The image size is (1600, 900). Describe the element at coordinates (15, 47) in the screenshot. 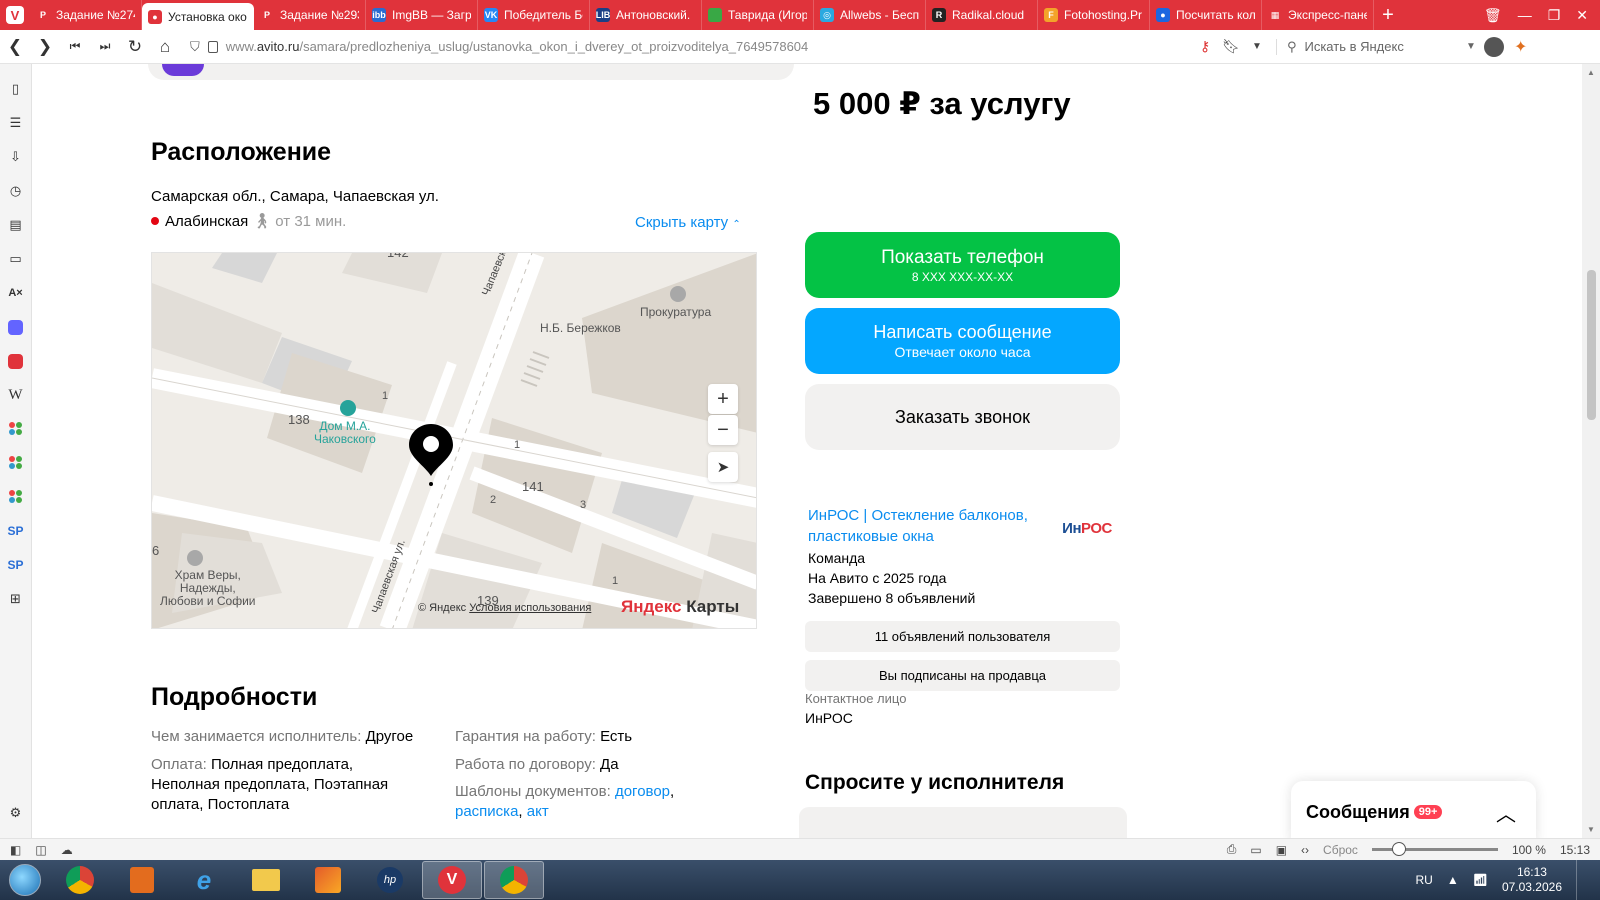

I see `back-button: ❮` at that location.